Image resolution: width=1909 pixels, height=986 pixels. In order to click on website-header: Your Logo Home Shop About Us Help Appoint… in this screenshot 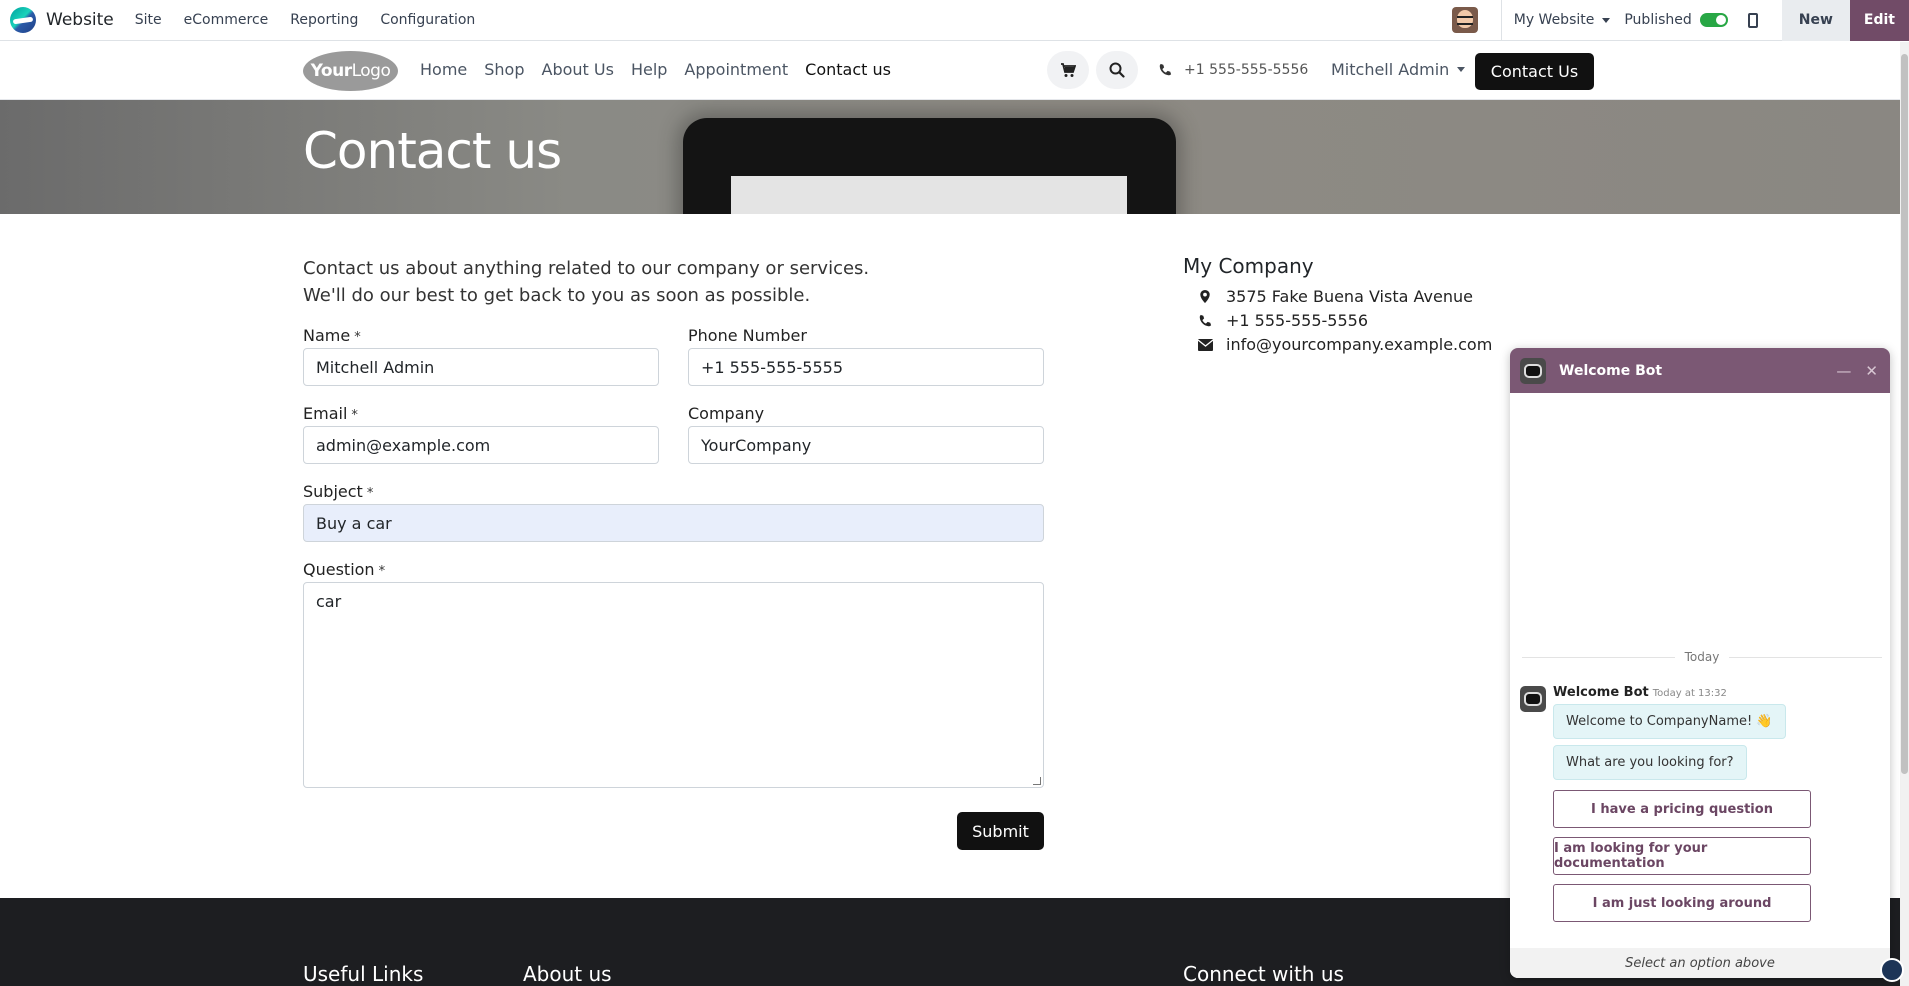, I will do `click(950, 71)`.